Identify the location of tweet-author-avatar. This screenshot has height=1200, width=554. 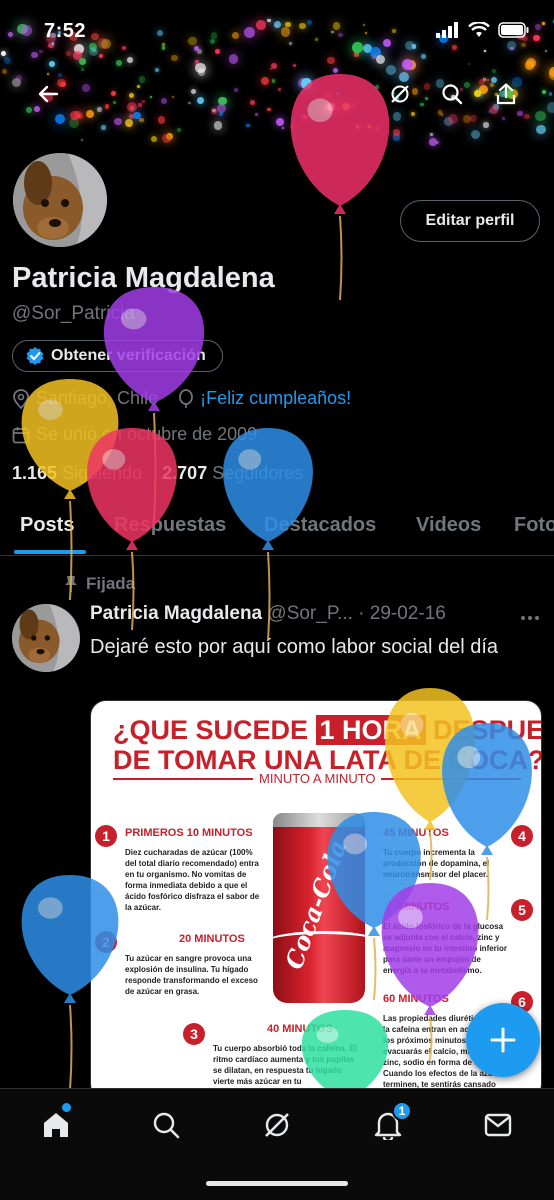
(46, 638).